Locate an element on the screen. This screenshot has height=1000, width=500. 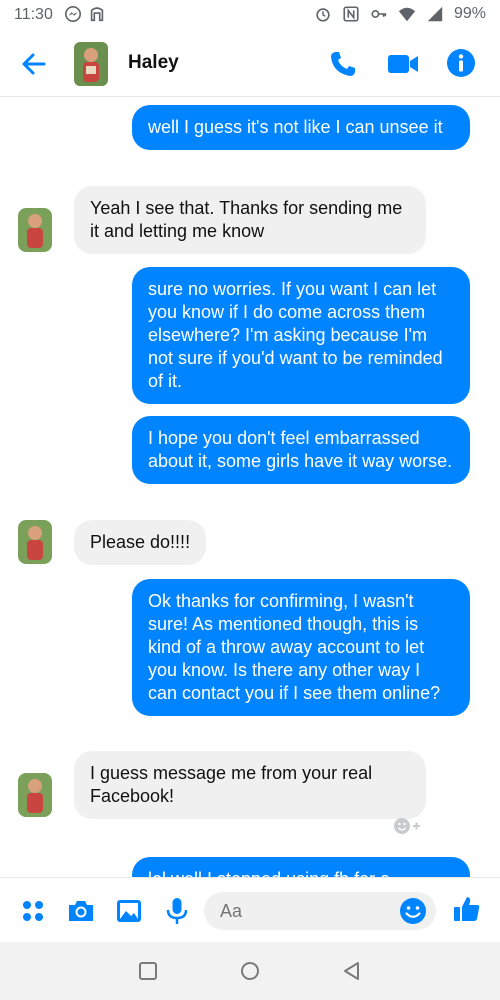
apps-grid-icon is located at coordinates (33, 911).